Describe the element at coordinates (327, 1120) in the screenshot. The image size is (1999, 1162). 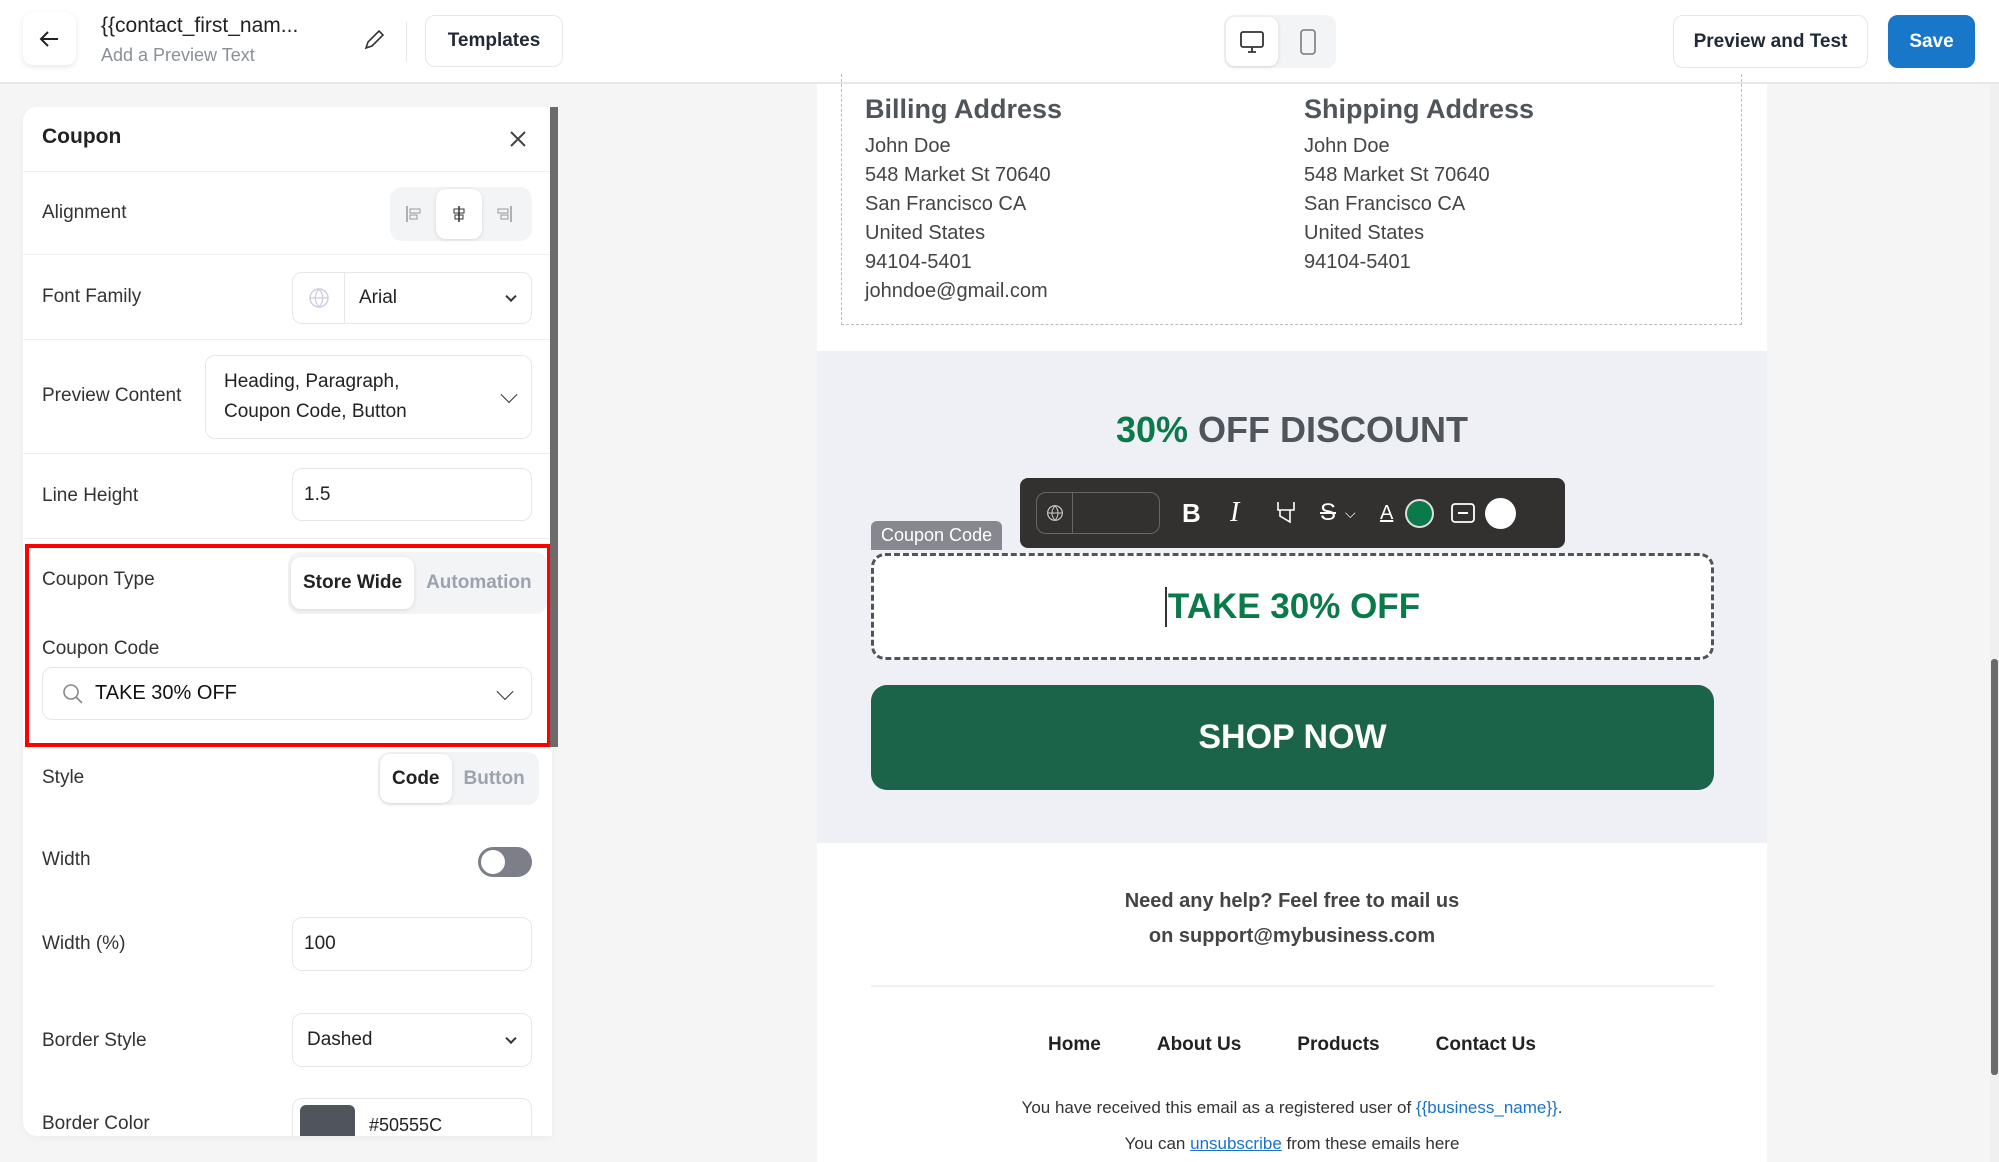
I see `color-swatch` at that location.